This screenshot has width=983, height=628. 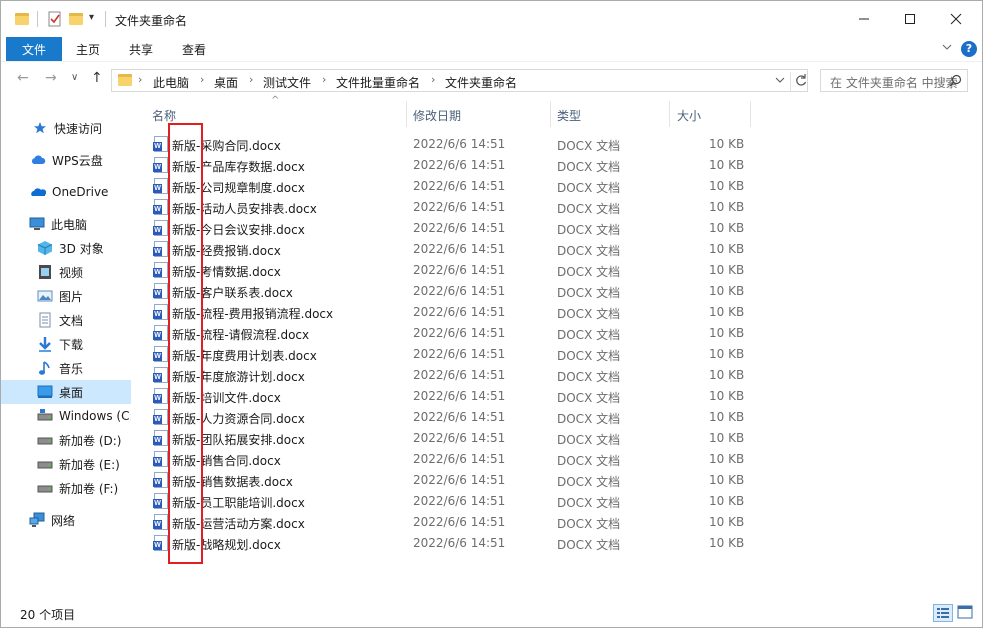 I want to click on up-button: ↑, so click(x=97, y=78).